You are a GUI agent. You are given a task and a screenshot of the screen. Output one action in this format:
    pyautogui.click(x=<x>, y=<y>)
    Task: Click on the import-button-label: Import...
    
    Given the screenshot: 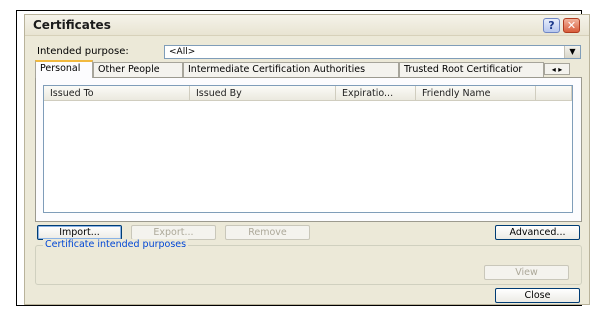 What is the action you would take?
    pyautogui.click(x=79, y=232)
    